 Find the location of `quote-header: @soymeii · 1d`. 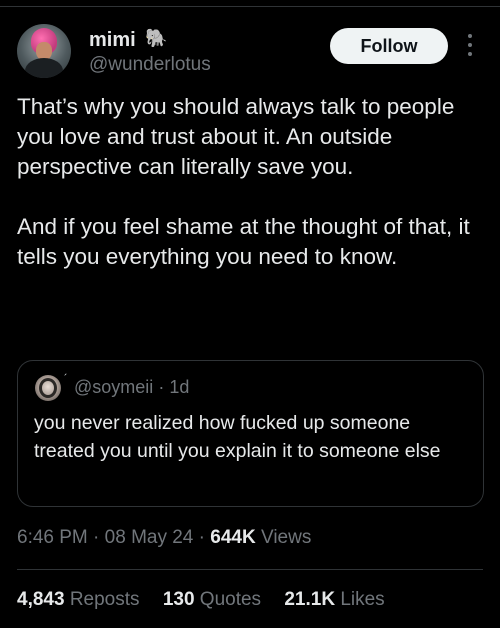

quote-header: @soymeii · 1d is located at coordinates (131, 387).